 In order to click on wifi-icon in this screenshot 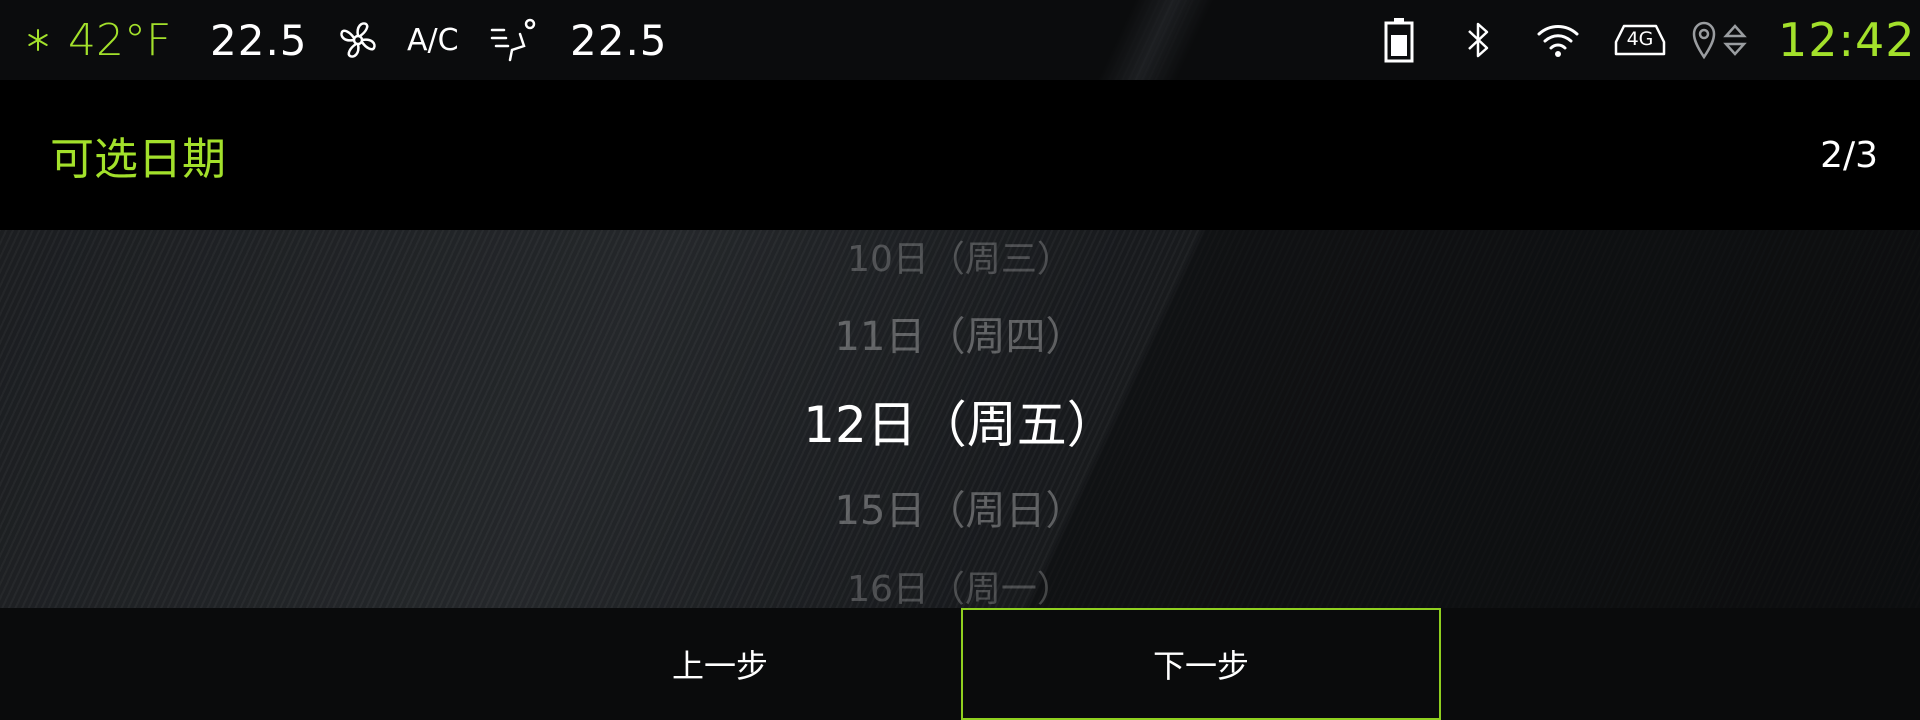, I will do `click(1558, 40)`.